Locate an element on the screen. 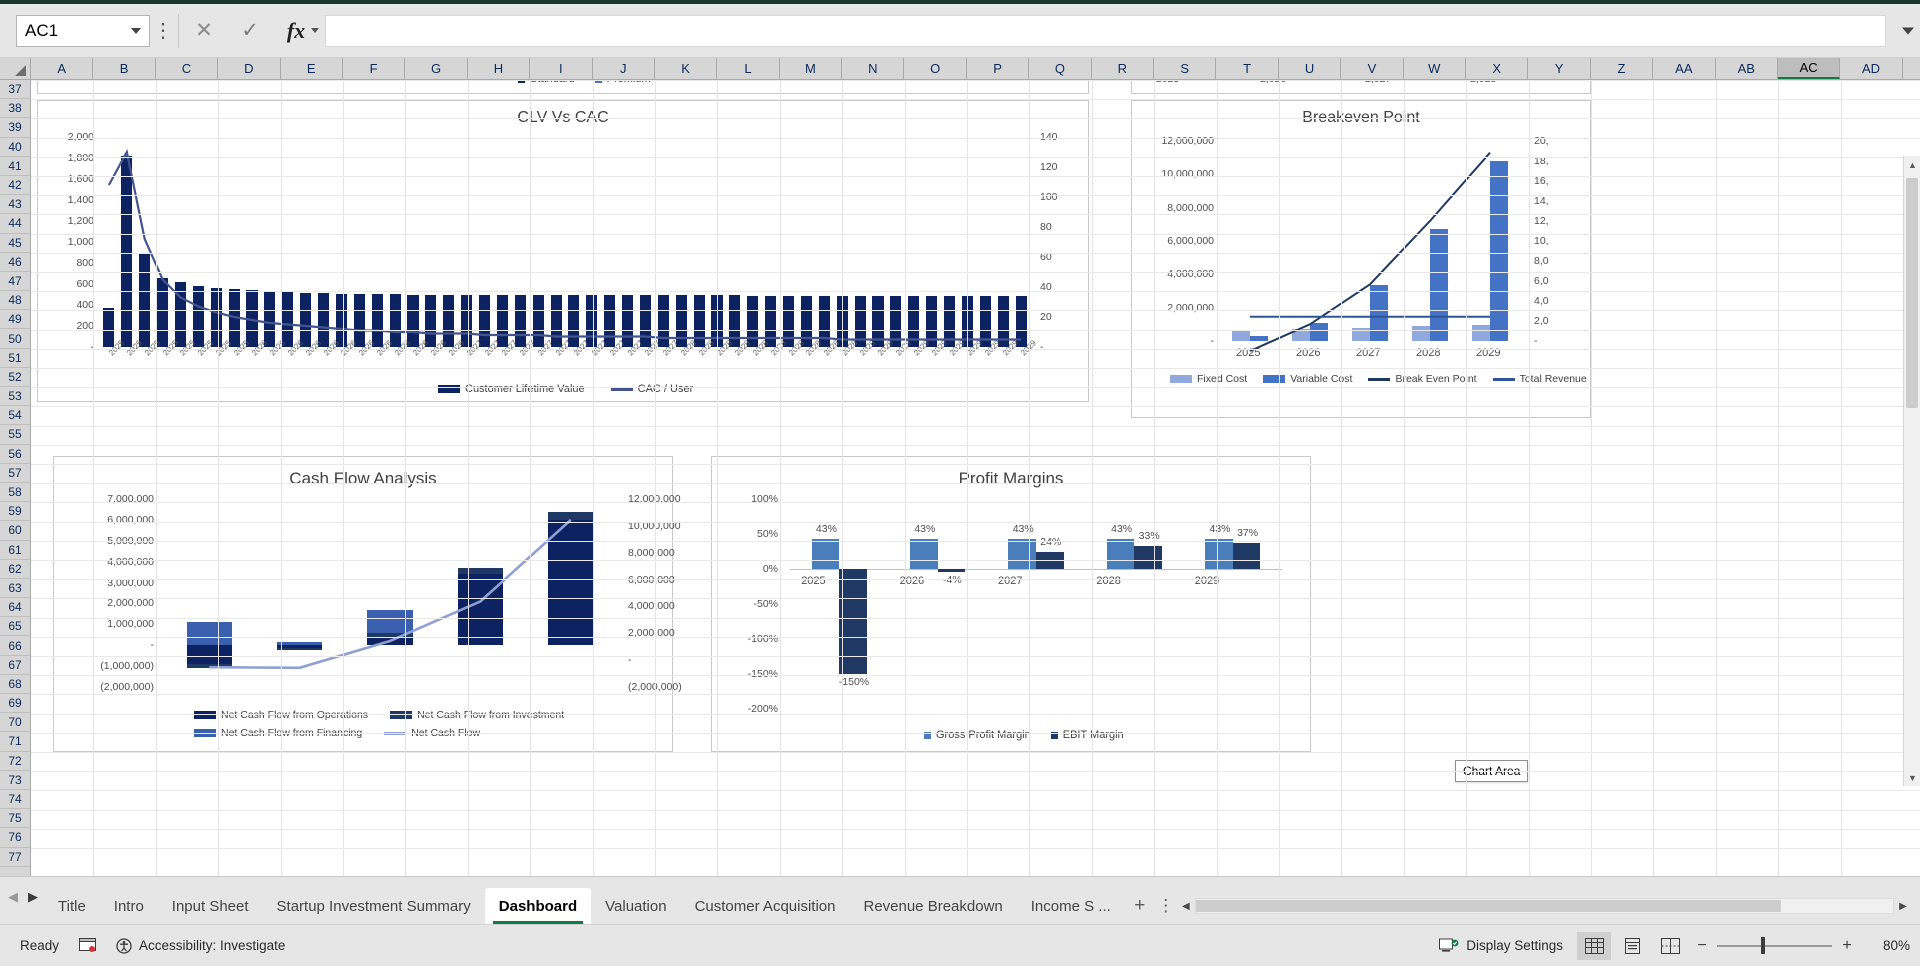 This screenshot has height=966, width=1920. row-header-50: 50 is located at coordinates (15, 339).